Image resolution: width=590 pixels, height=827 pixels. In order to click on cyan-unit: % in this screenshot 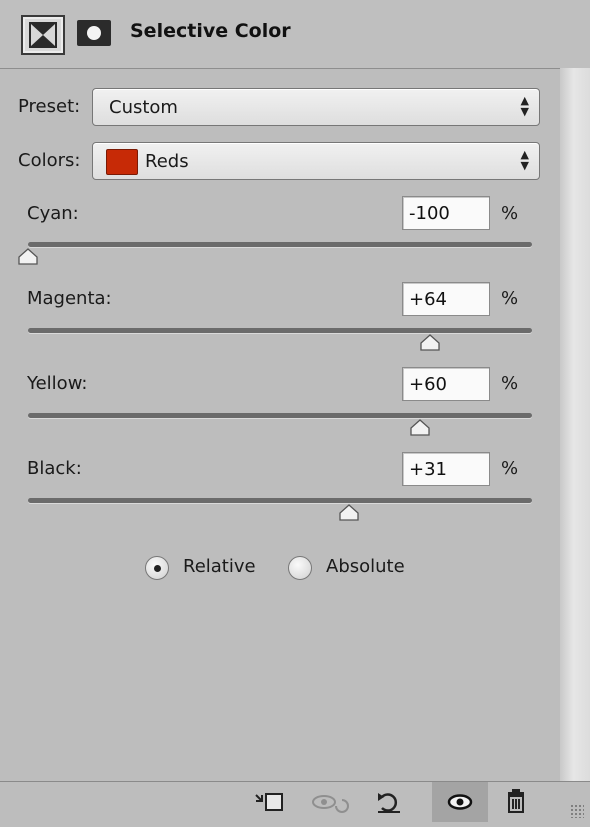, I will do `click(510, 213)`.